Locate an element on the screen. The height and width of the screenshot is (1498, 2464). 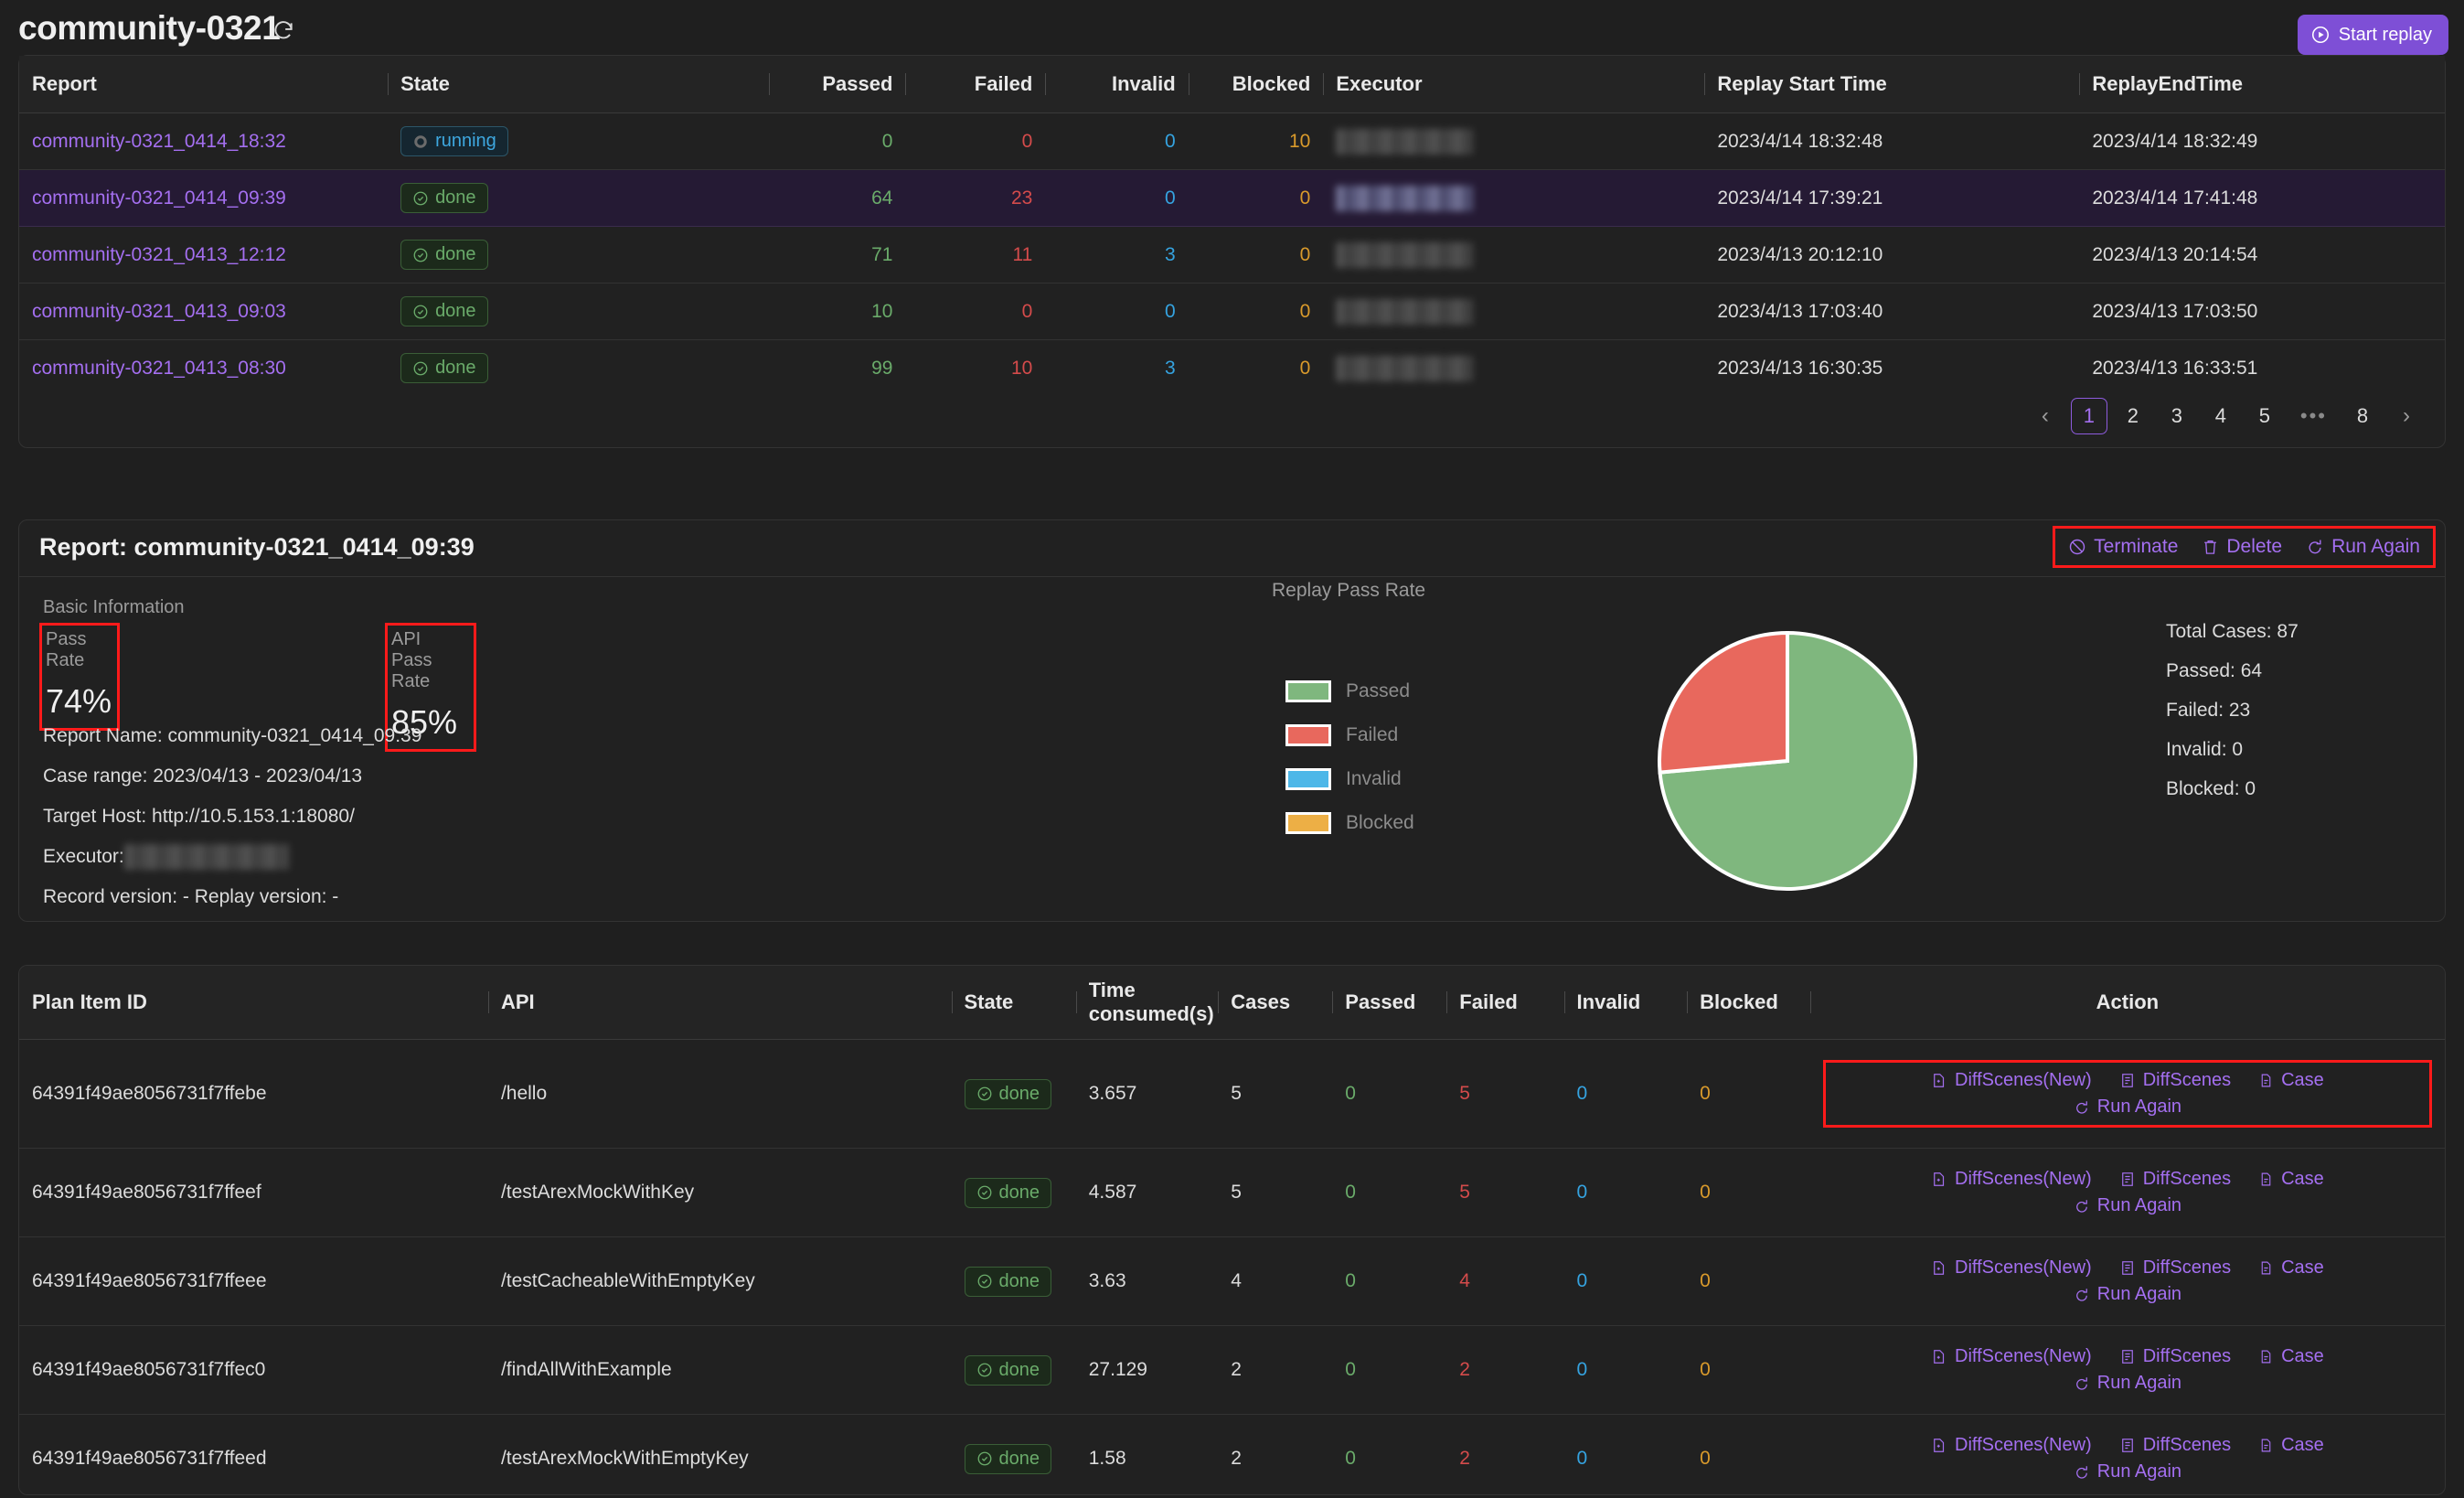
col-api: API is located at coordinates (719, 1003).